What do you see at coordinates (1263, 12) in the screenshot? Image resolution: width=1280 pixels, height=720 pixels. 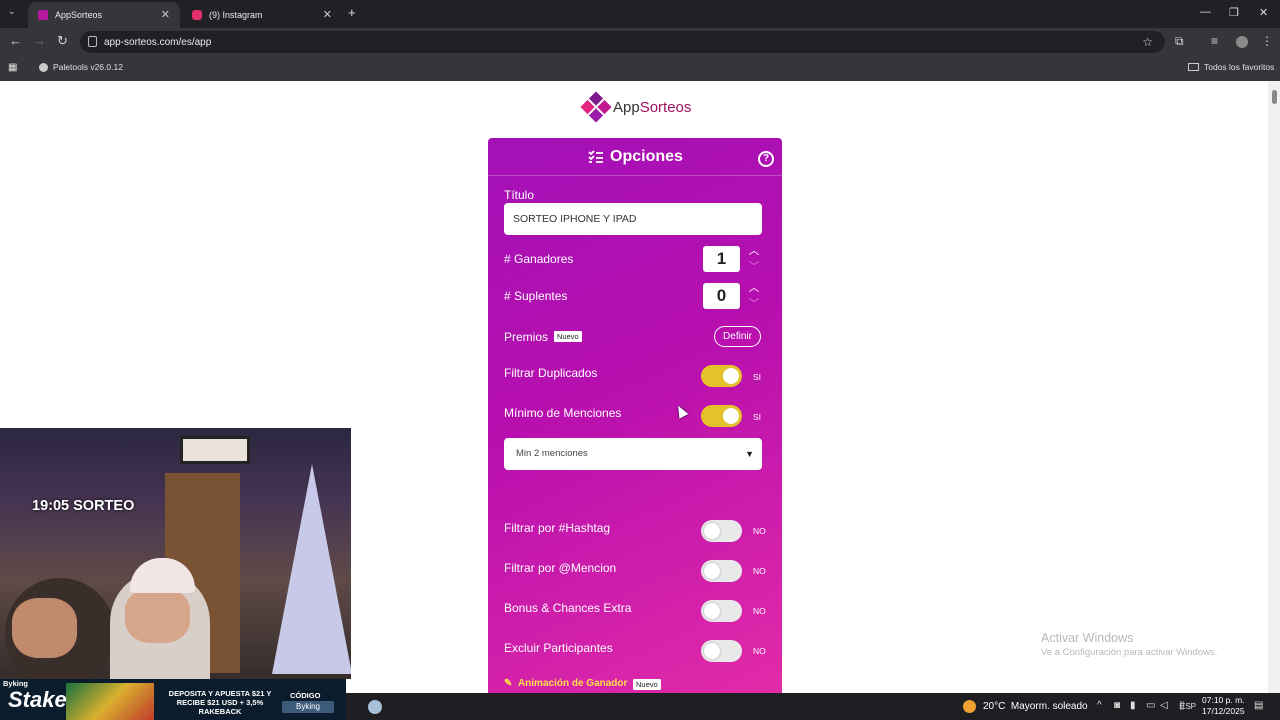 I see `close-window-icon: ✕` at bounding box center [1263, 12].